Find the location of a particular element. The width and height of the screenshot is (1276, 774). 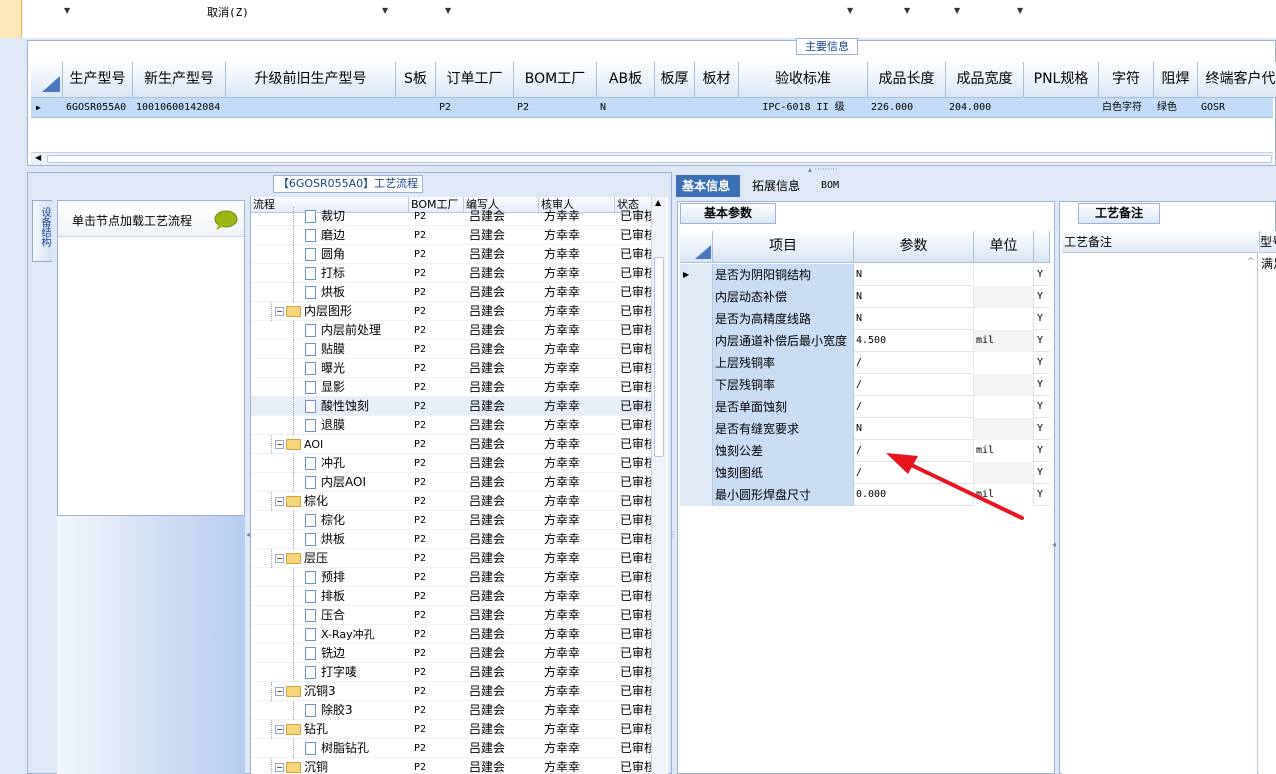

table-row: 烘板 P2 吕建会 方幸幸 已审核 is located at coordinates (451, 292).